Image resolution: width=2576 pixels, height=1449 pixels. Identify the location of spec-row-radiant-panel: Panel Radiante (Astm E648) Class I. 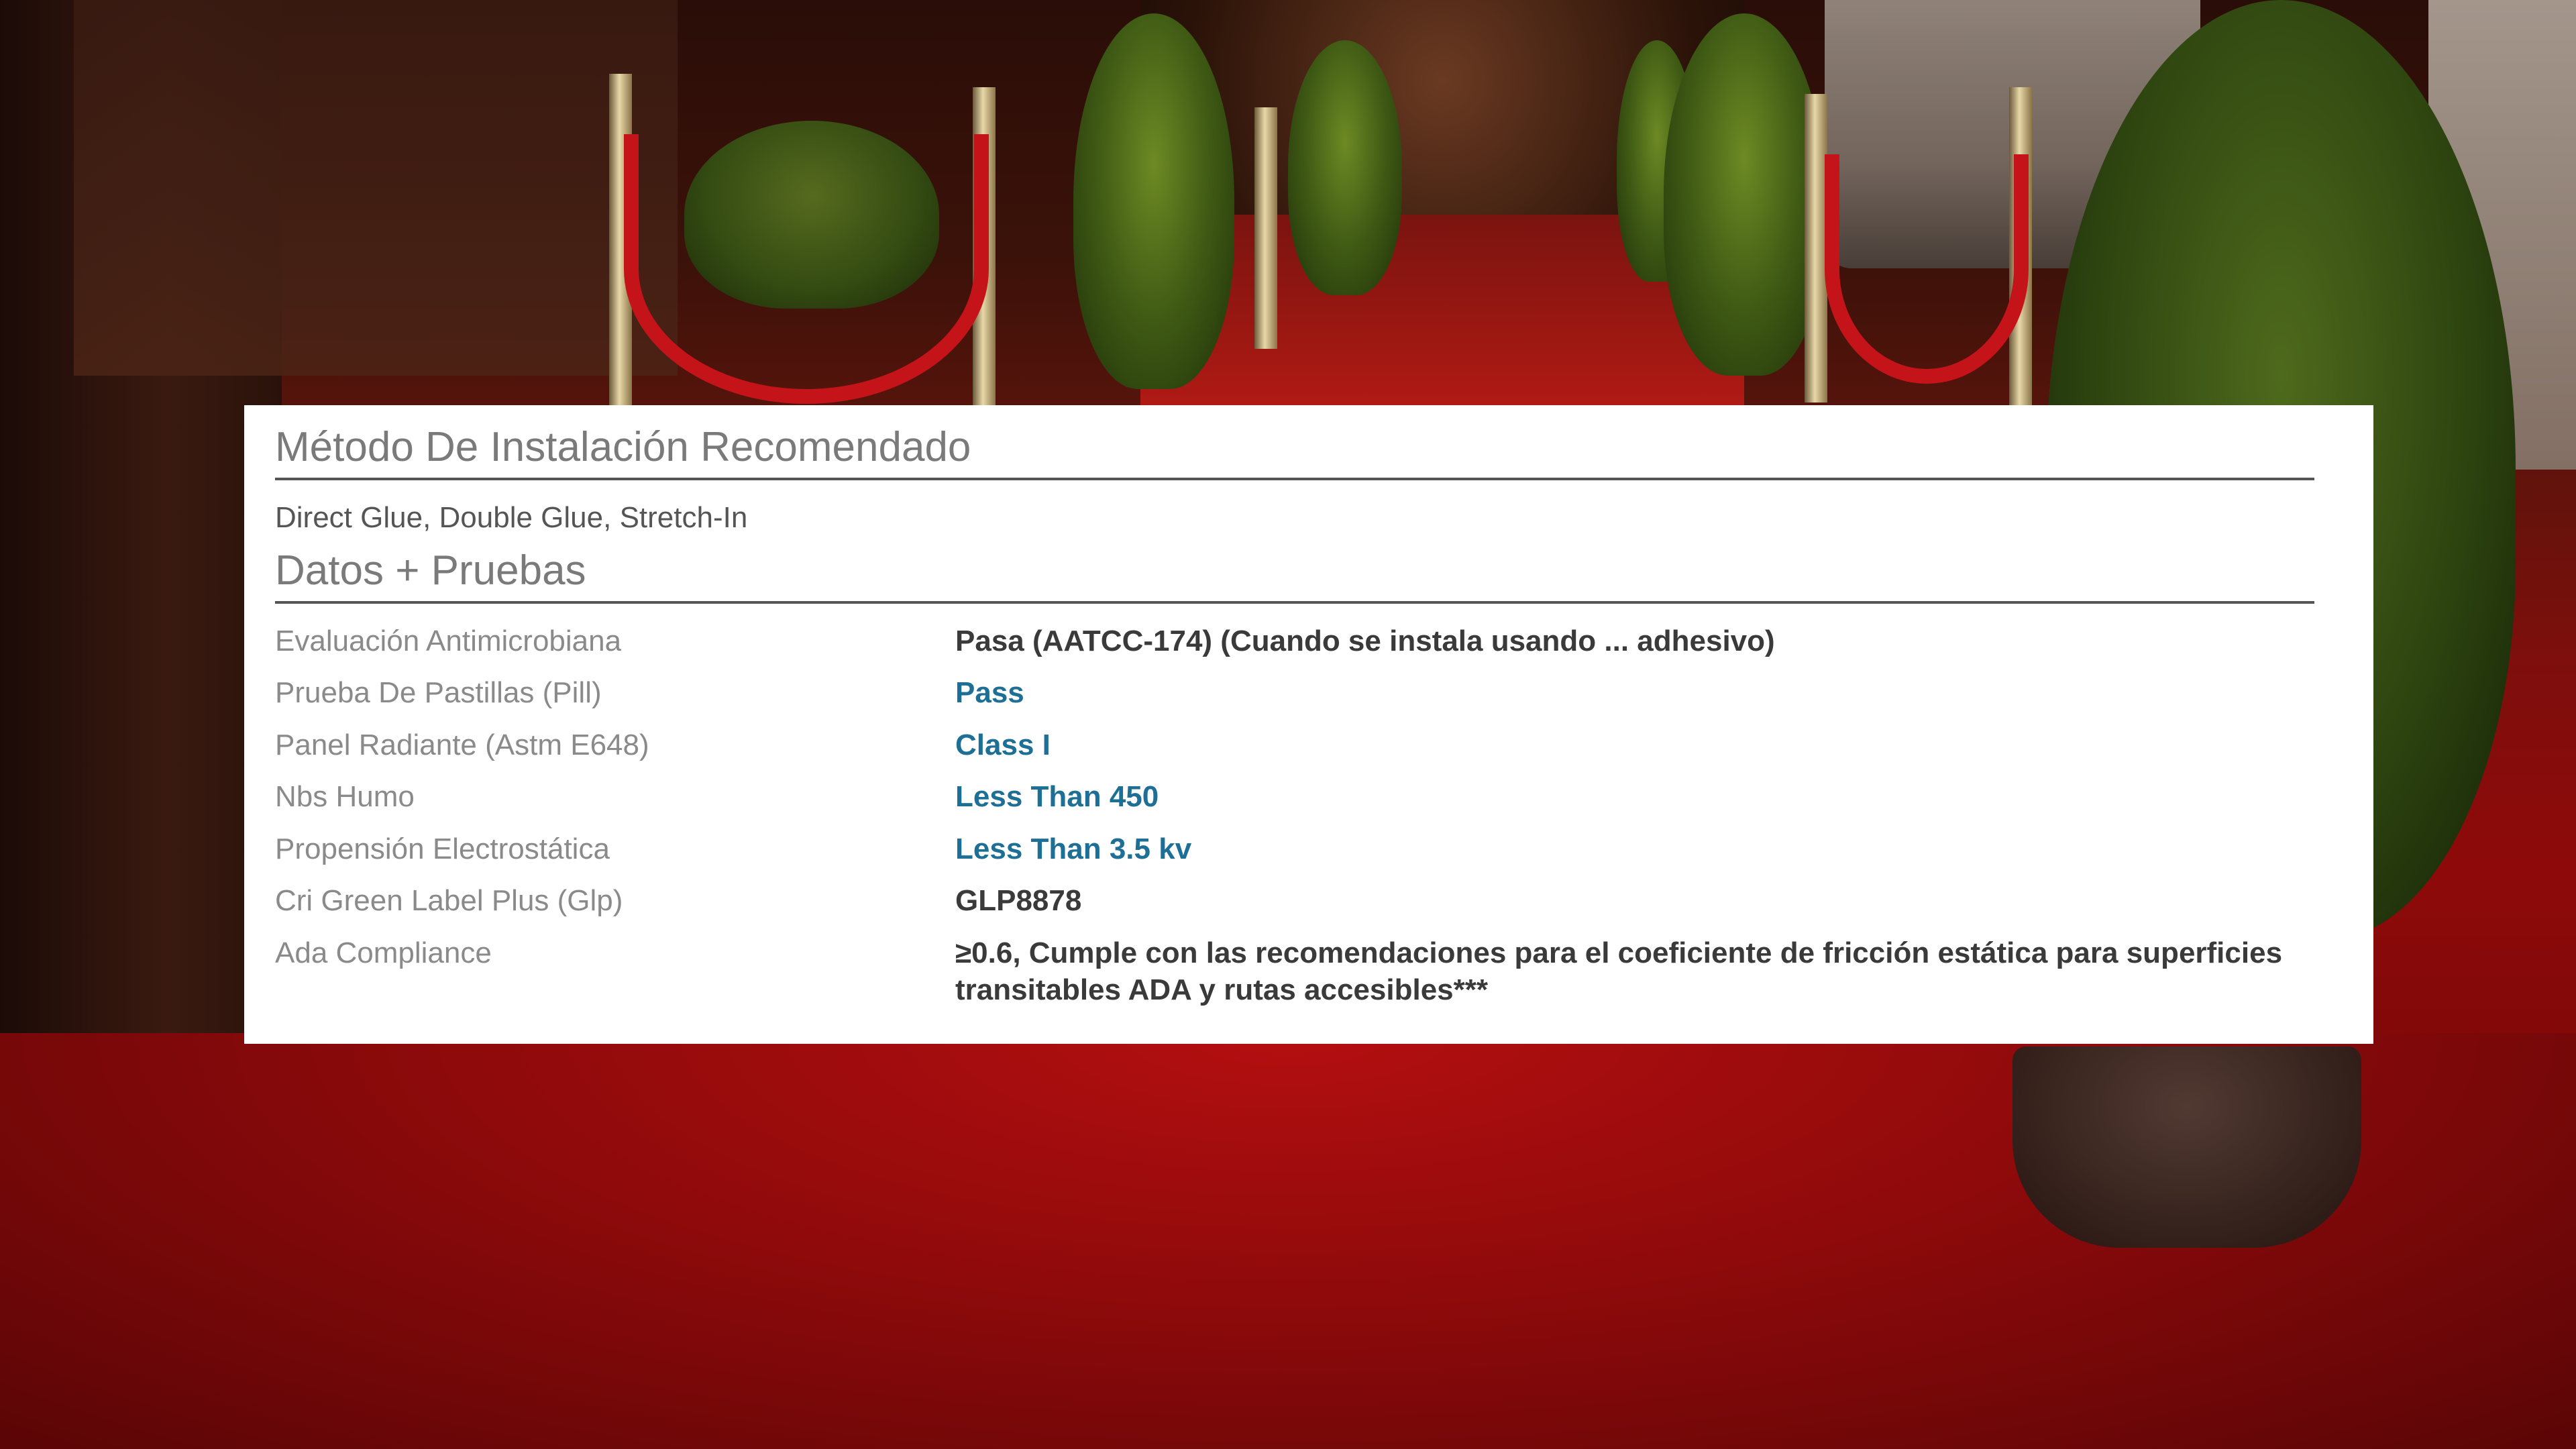
(1294, 745).